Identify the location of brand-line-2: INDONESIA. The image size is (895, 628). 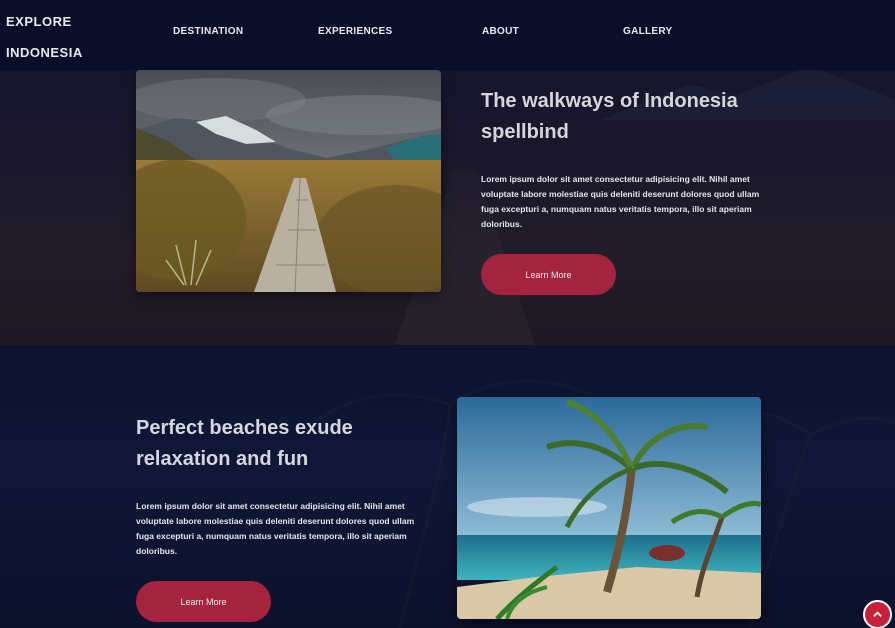
(44, 52).